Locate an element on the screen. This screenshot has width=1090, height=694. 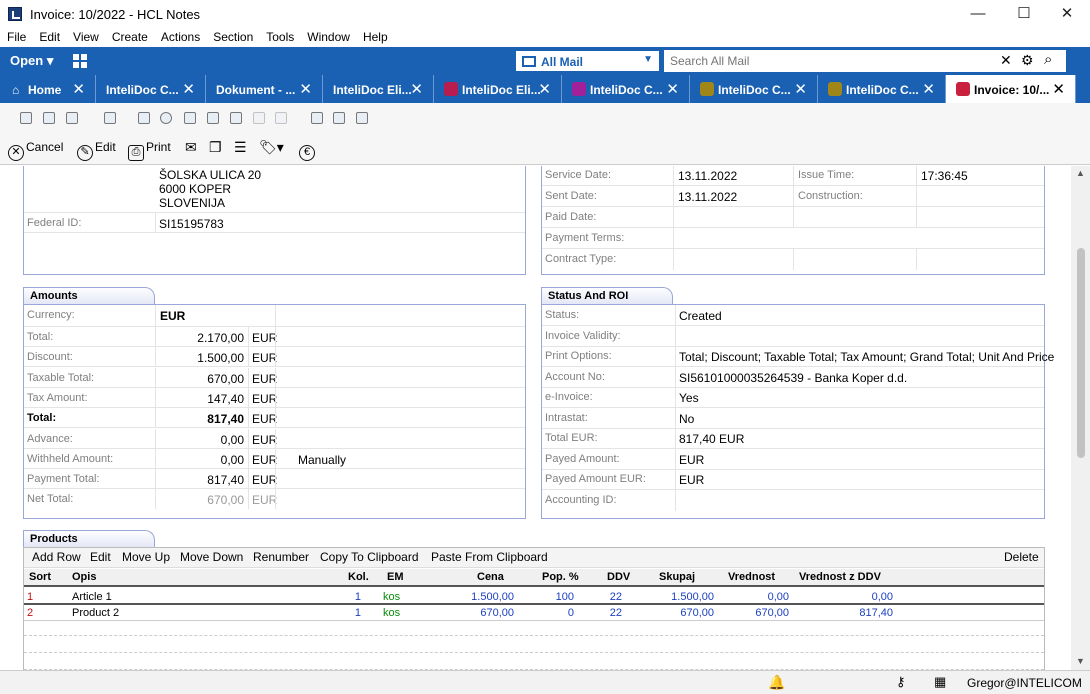
copy-to-clipboard-button: Copy To Clipboard is located at coordinates (369, 557).